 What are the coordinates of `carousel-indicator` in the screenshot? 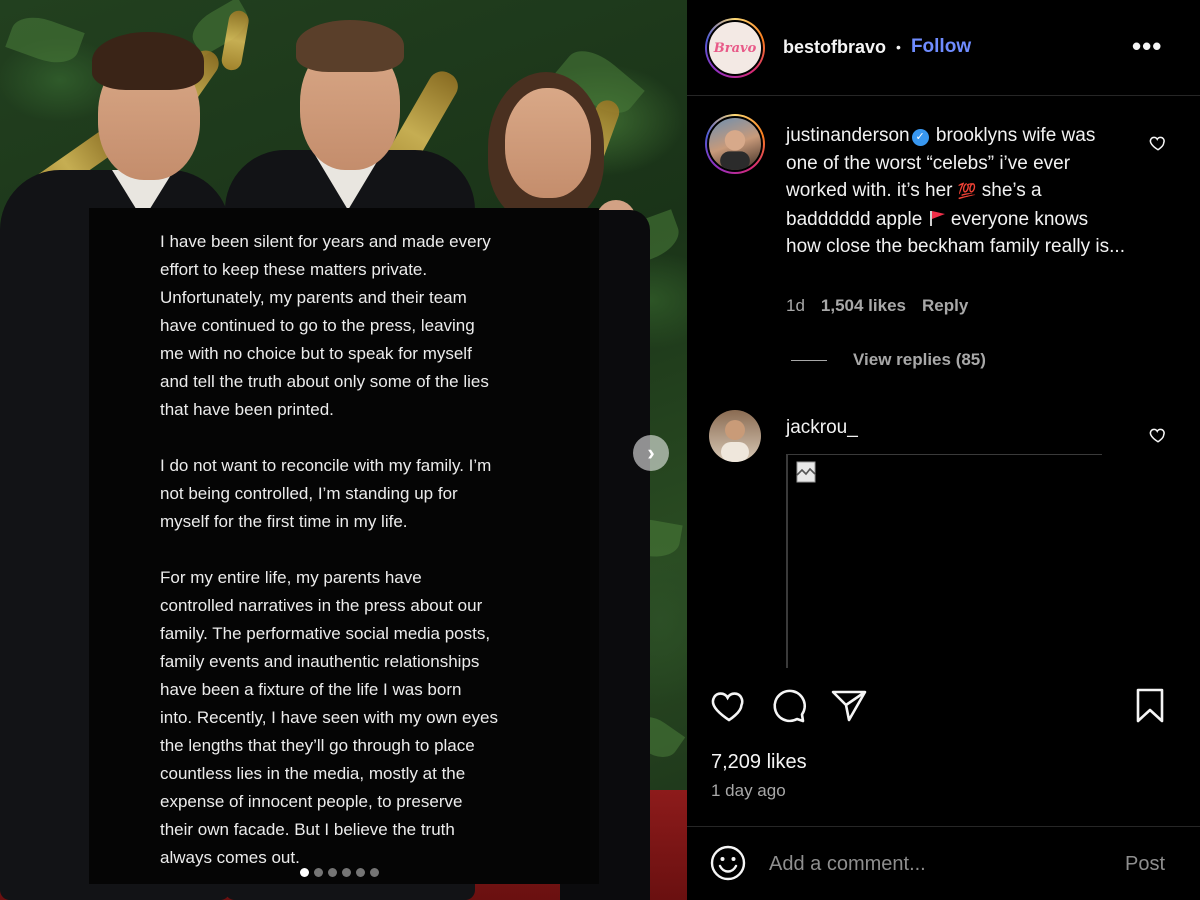 It's located at (339, 872).